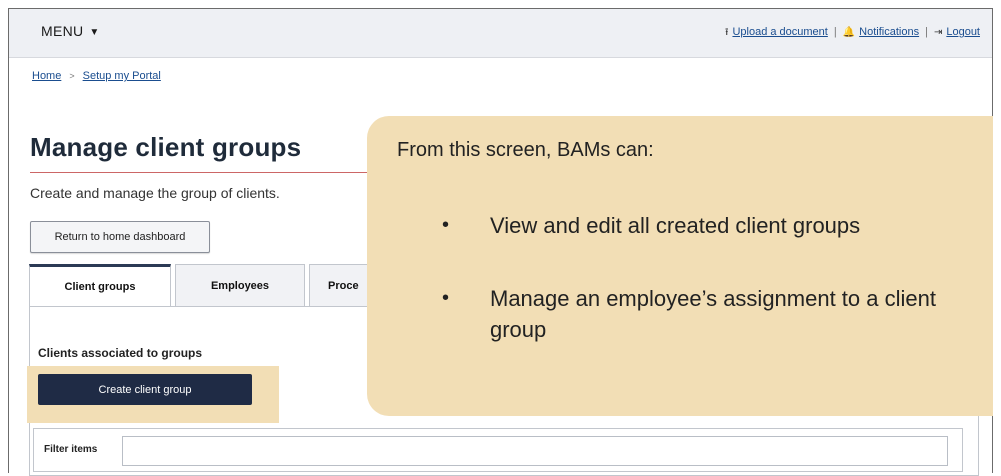  Describe the element at coordinates (240, 285) in the screenshot. I see `tab-employees: Employees` at that location.